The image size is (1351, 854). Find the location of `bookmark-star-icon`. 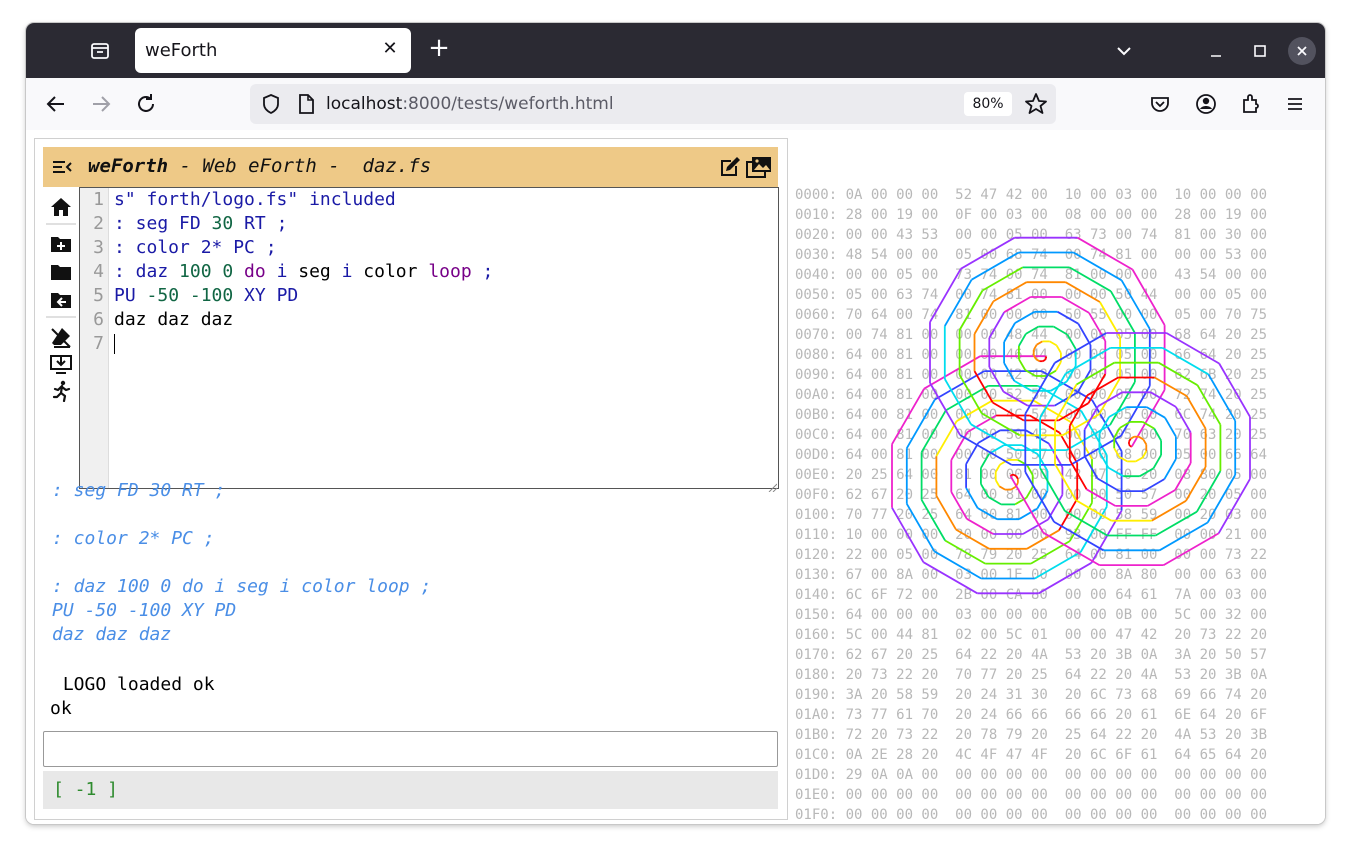

bookmark-star-icon is located at coordinates (1036, 106).